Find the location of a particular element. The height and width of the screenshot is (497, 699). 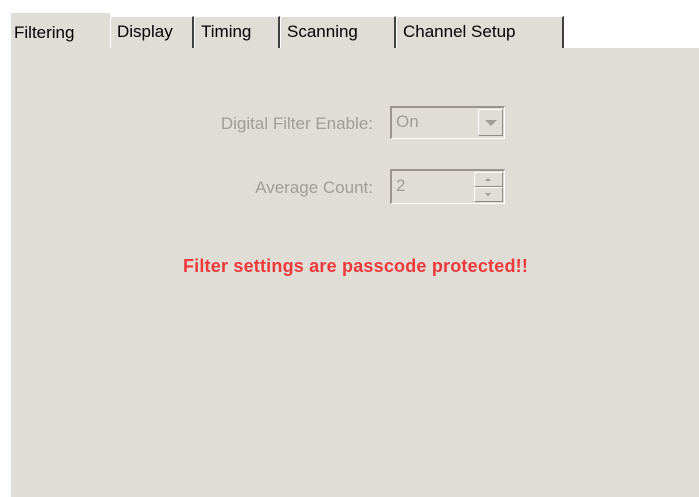

decrement-button is located at coordinates (488, 194).